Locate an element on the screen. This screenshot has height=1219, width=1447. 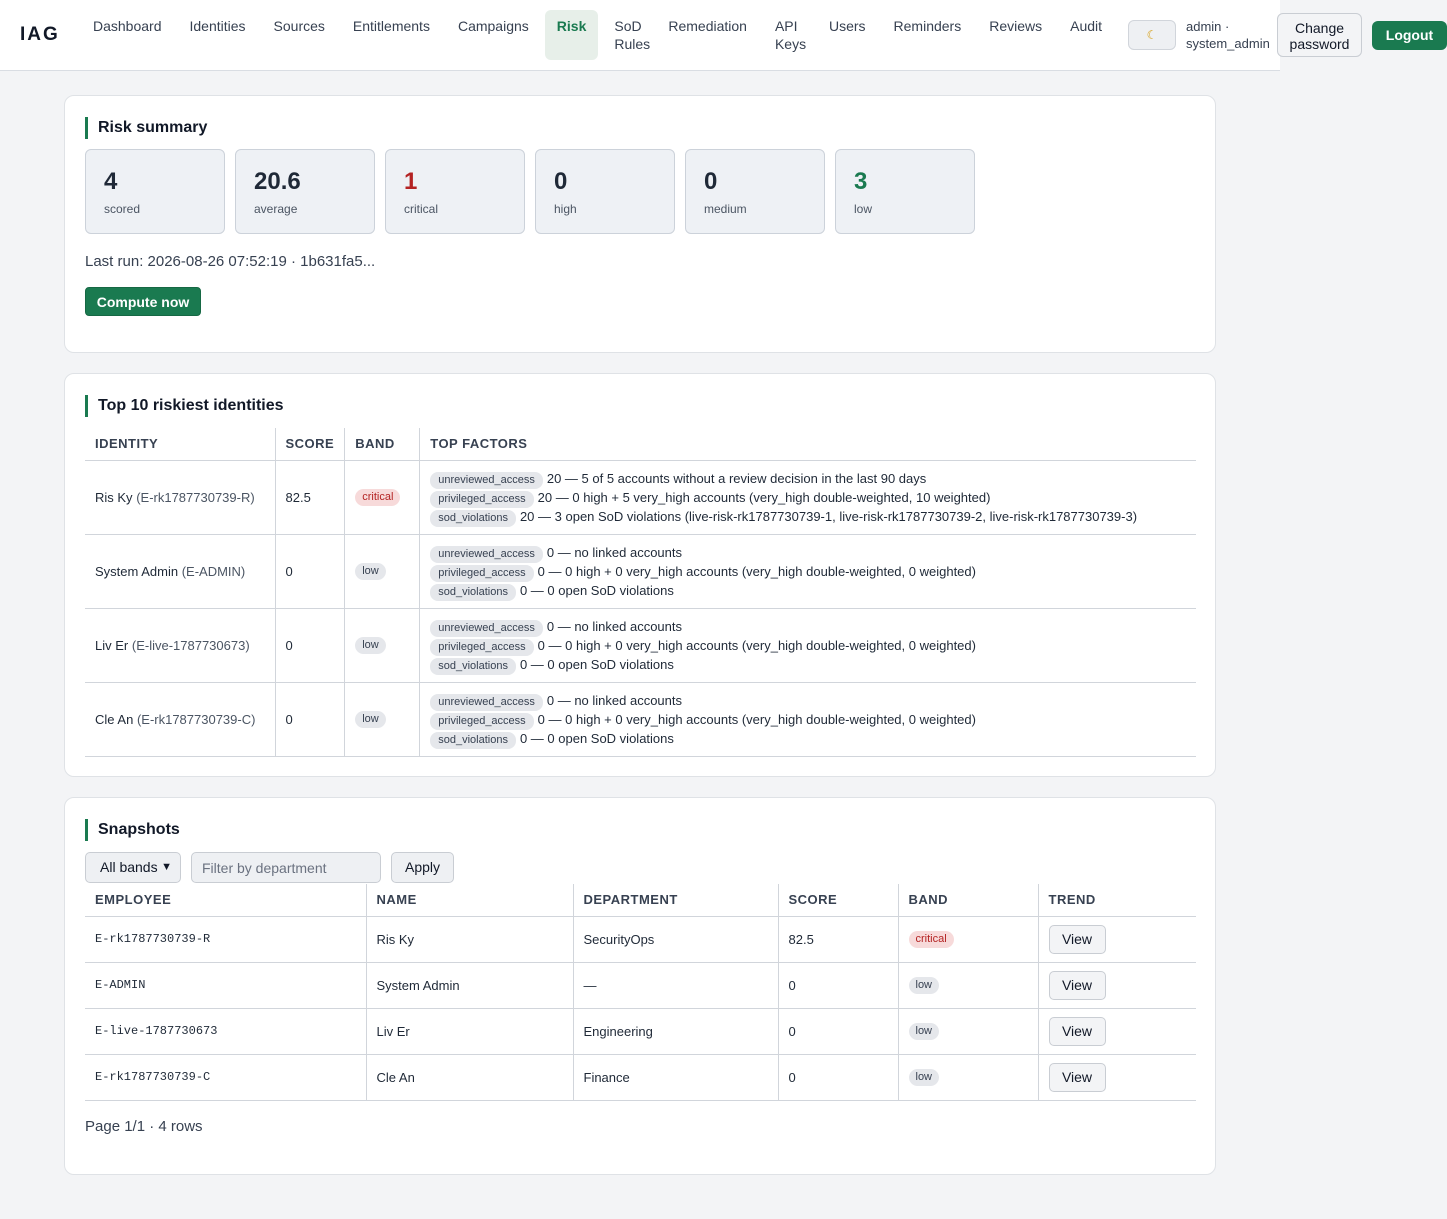
factor-line: unreviewed_access 0 — no linked accounts is located at coordinates (808, 701).